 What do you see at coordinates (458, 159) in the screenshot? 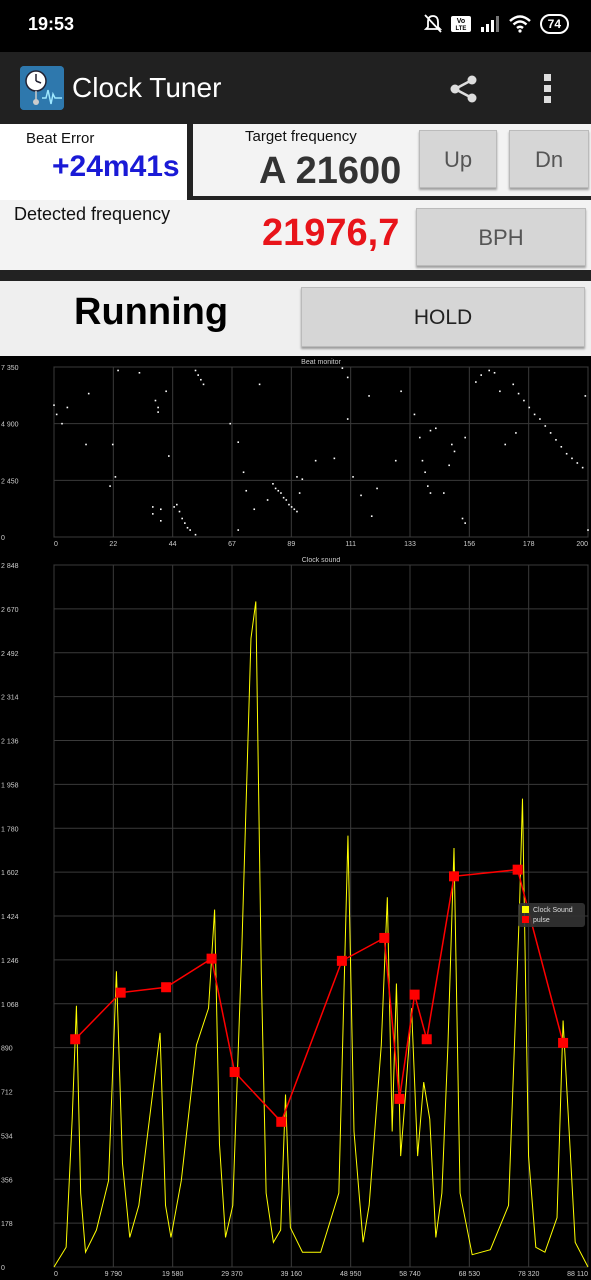
I see `up-button: Up` at bounding box center [458, 159].